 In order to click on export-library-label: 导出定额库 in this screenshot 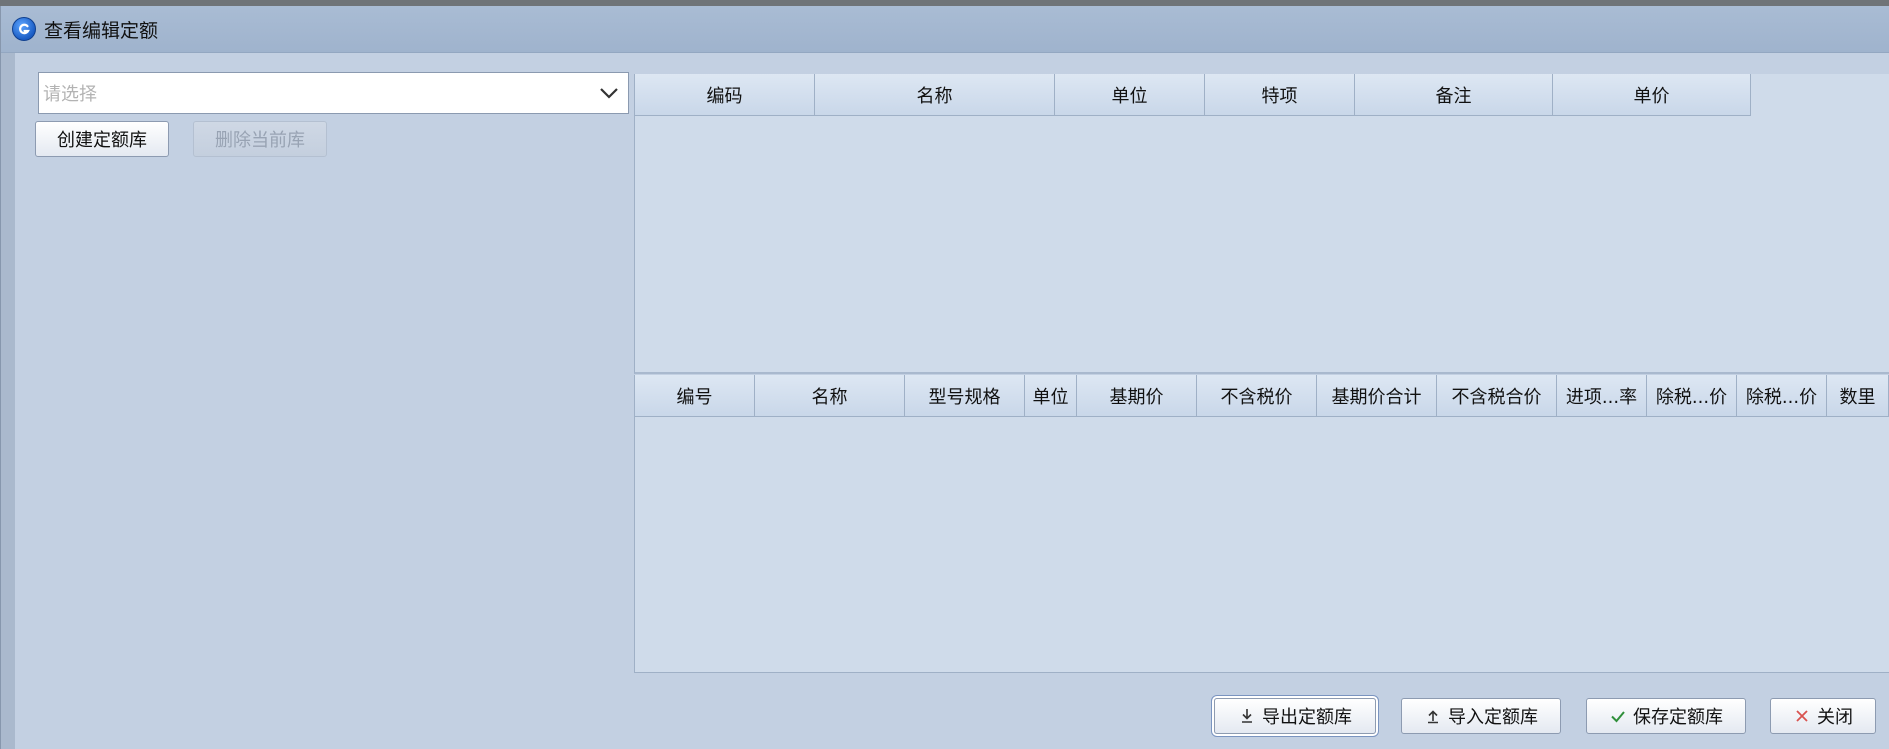, I will do `click(1307, 717)`.